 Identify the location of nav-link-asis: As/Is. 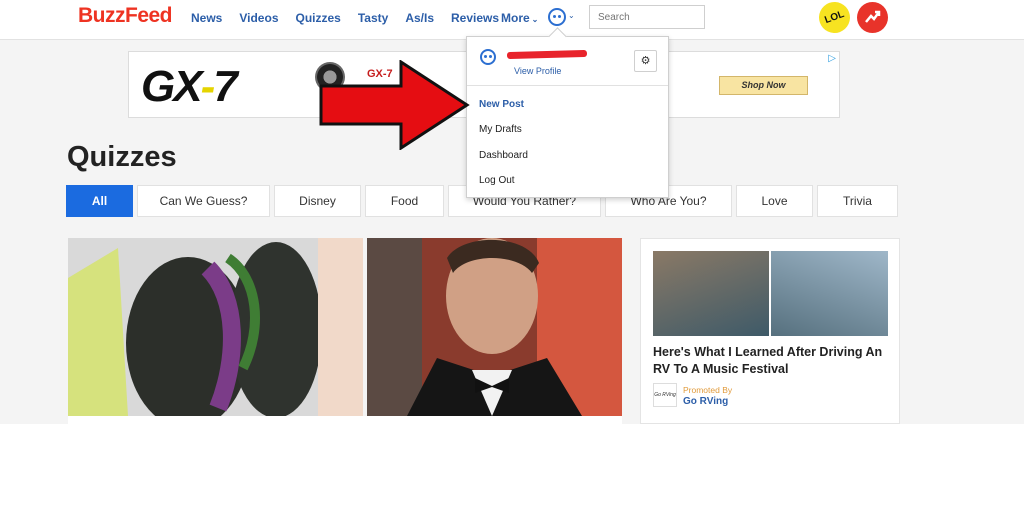
(419, 18).